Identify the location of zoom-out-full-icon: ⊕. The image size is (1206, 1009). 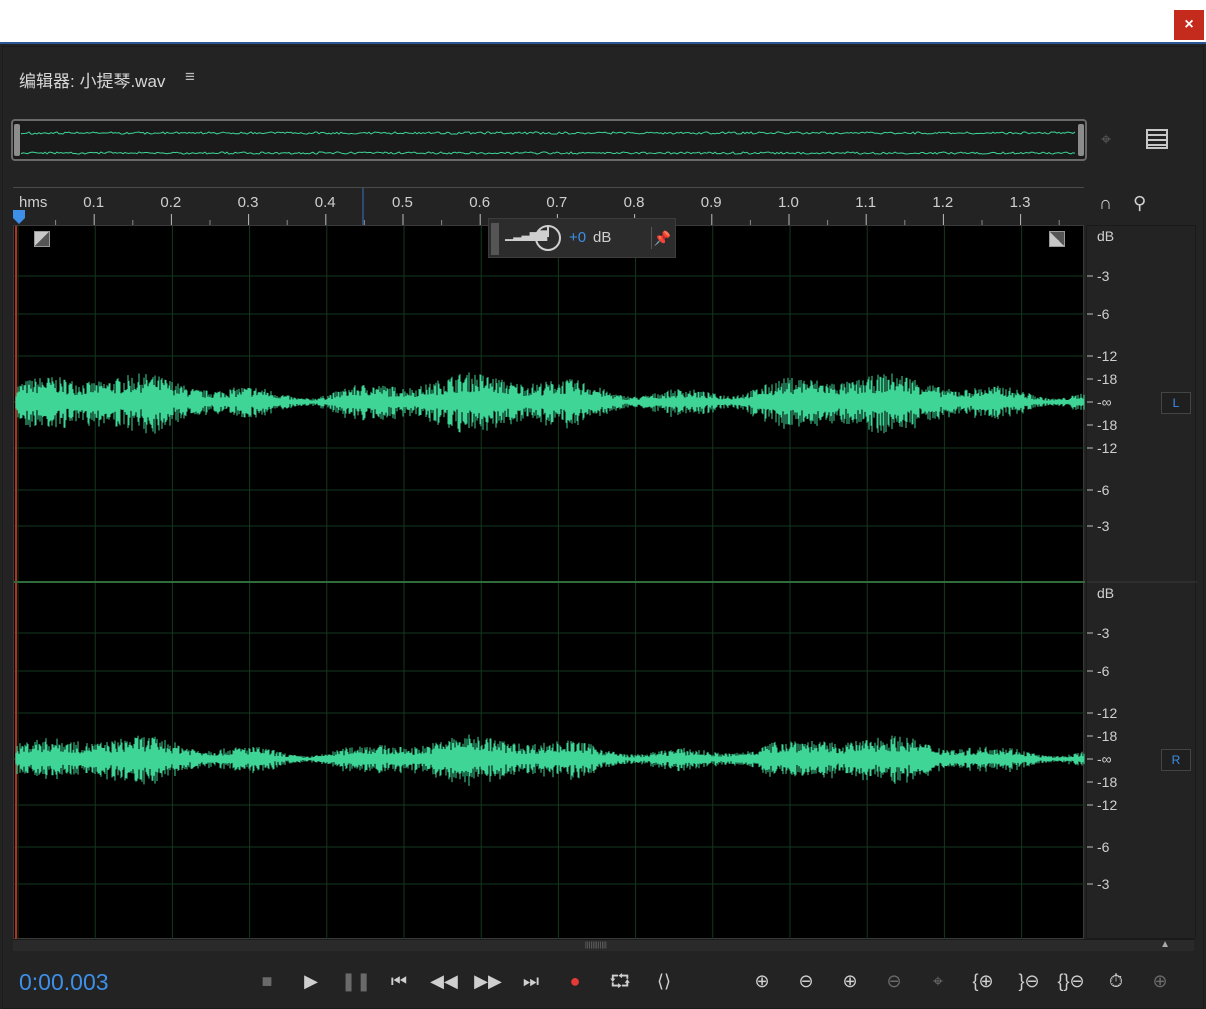
(1160, 981).